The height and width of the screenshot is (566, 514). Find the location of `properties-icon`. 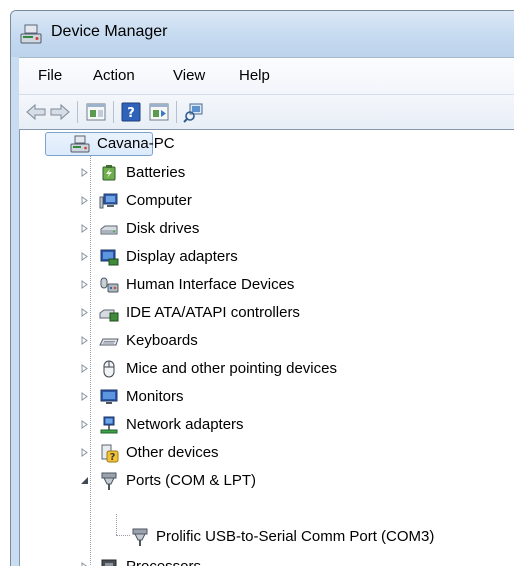

properties-icon is located at coordinates (96, 112).